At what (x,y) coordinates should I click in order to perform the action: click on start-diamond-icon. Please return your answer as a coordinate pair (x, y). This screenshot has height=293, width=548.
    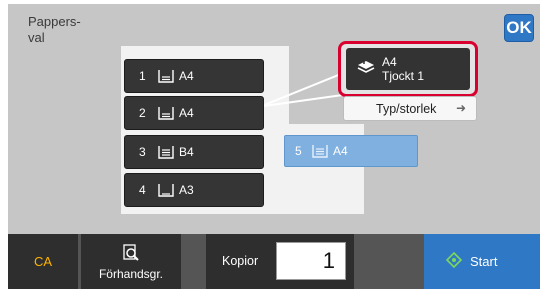
    Looking at the image, I should click on (454, 261).